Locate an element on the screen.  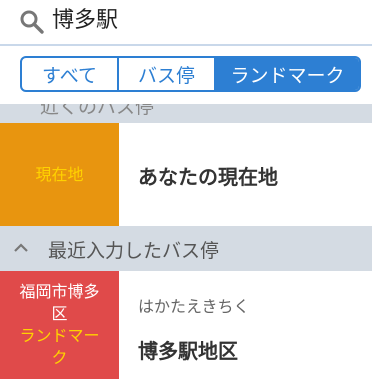
thumb-area-line2: 区 is located at coordinates (59, 313).